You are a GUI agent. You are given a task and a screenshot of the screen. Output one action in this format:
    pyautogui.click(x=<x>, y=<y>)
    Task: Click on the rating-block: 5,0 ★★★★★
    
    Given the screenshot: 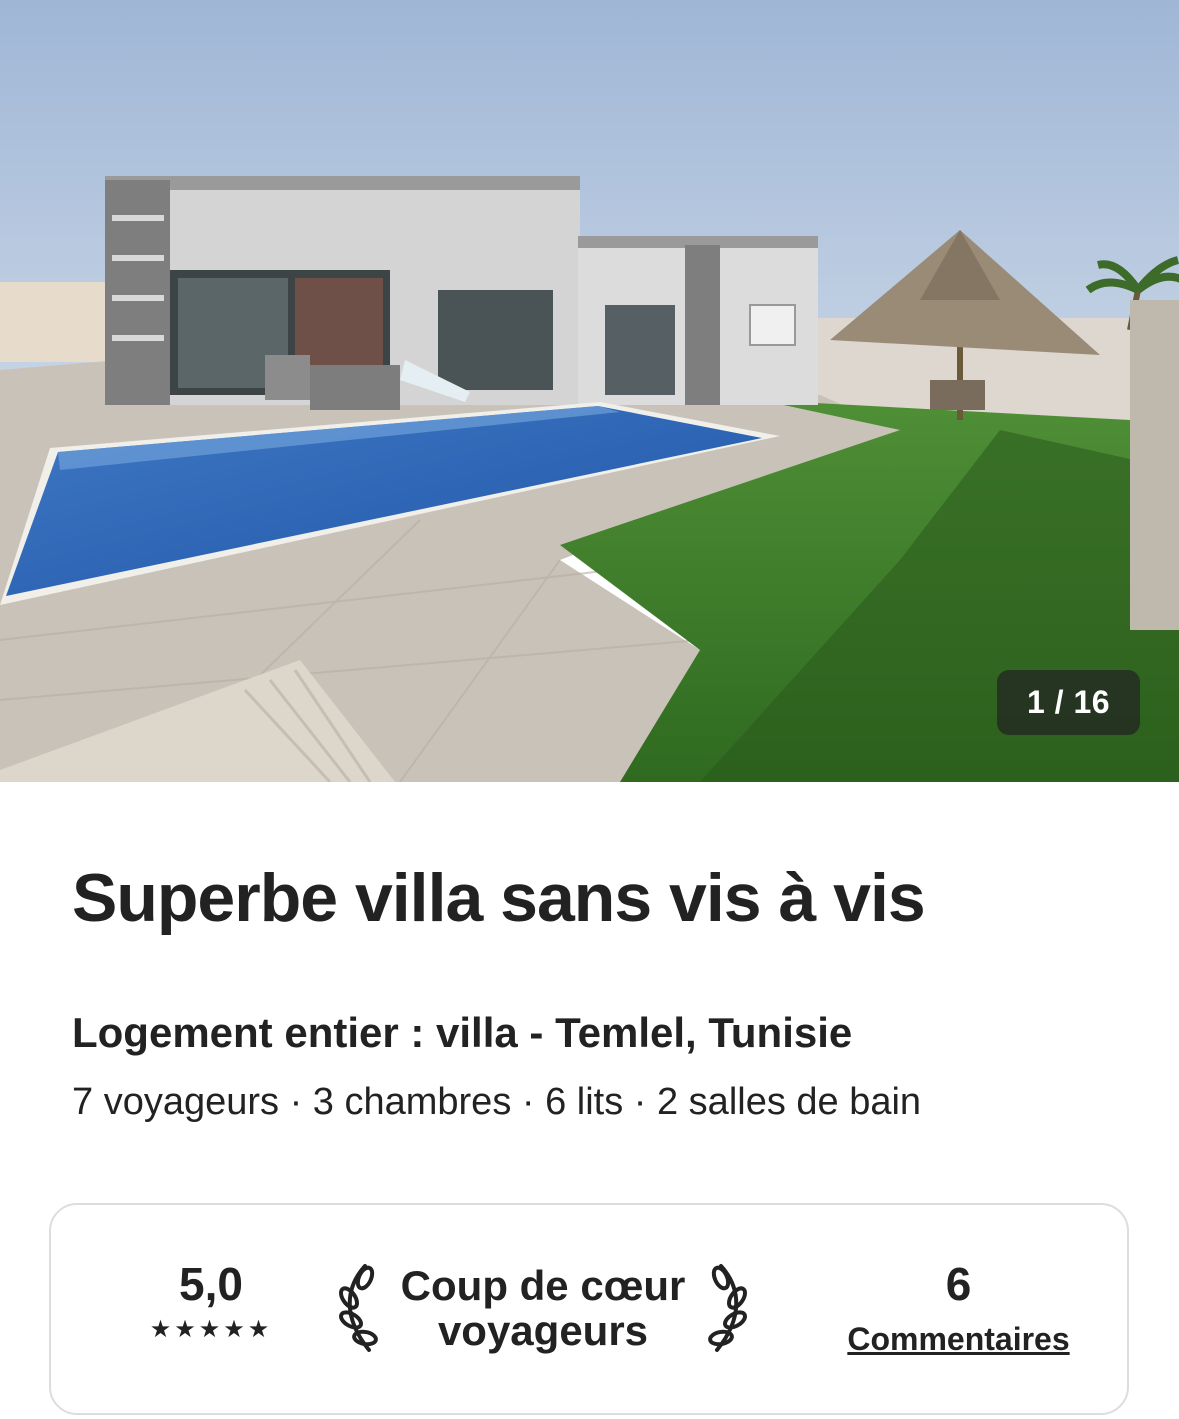 What is the action you would take?
    pyautogui.click(x=211, y=1302)
    